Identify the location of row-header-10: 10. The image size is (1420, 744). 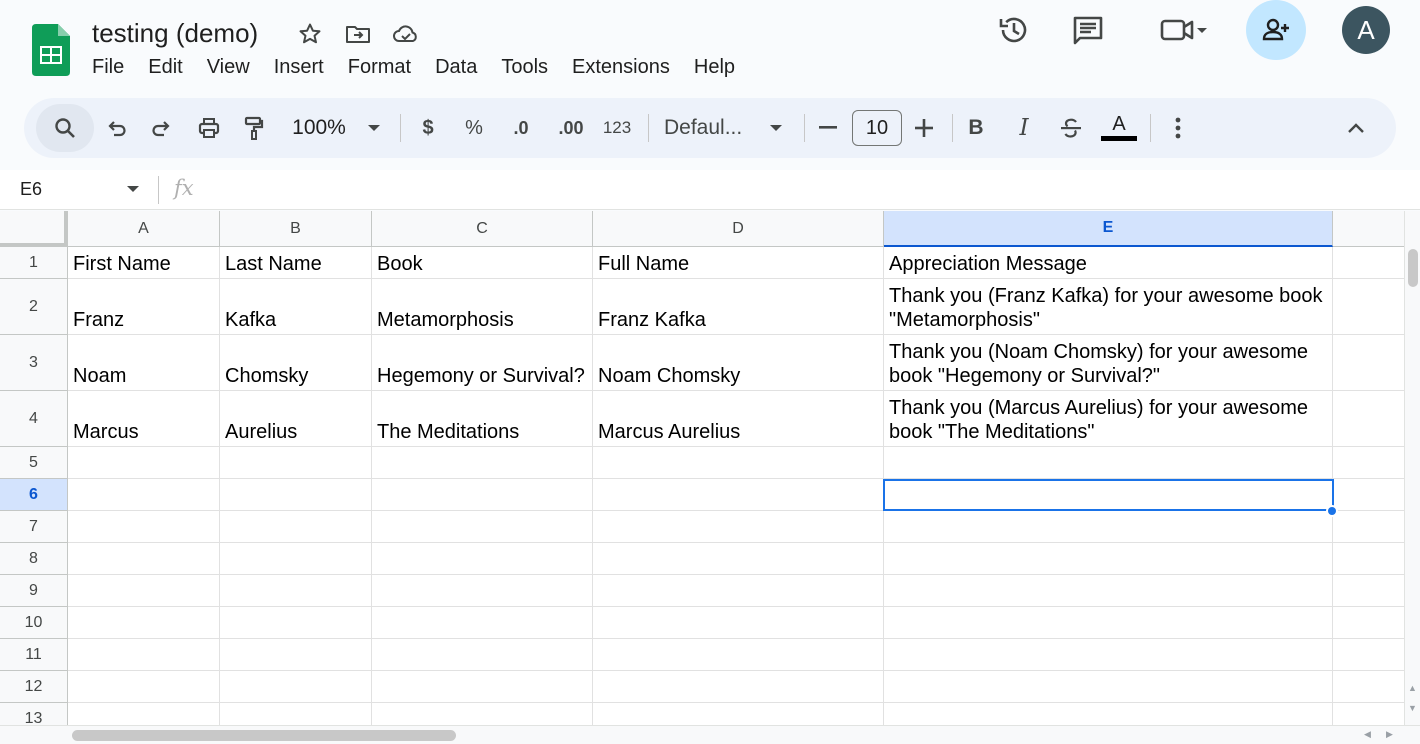
(34, 623).